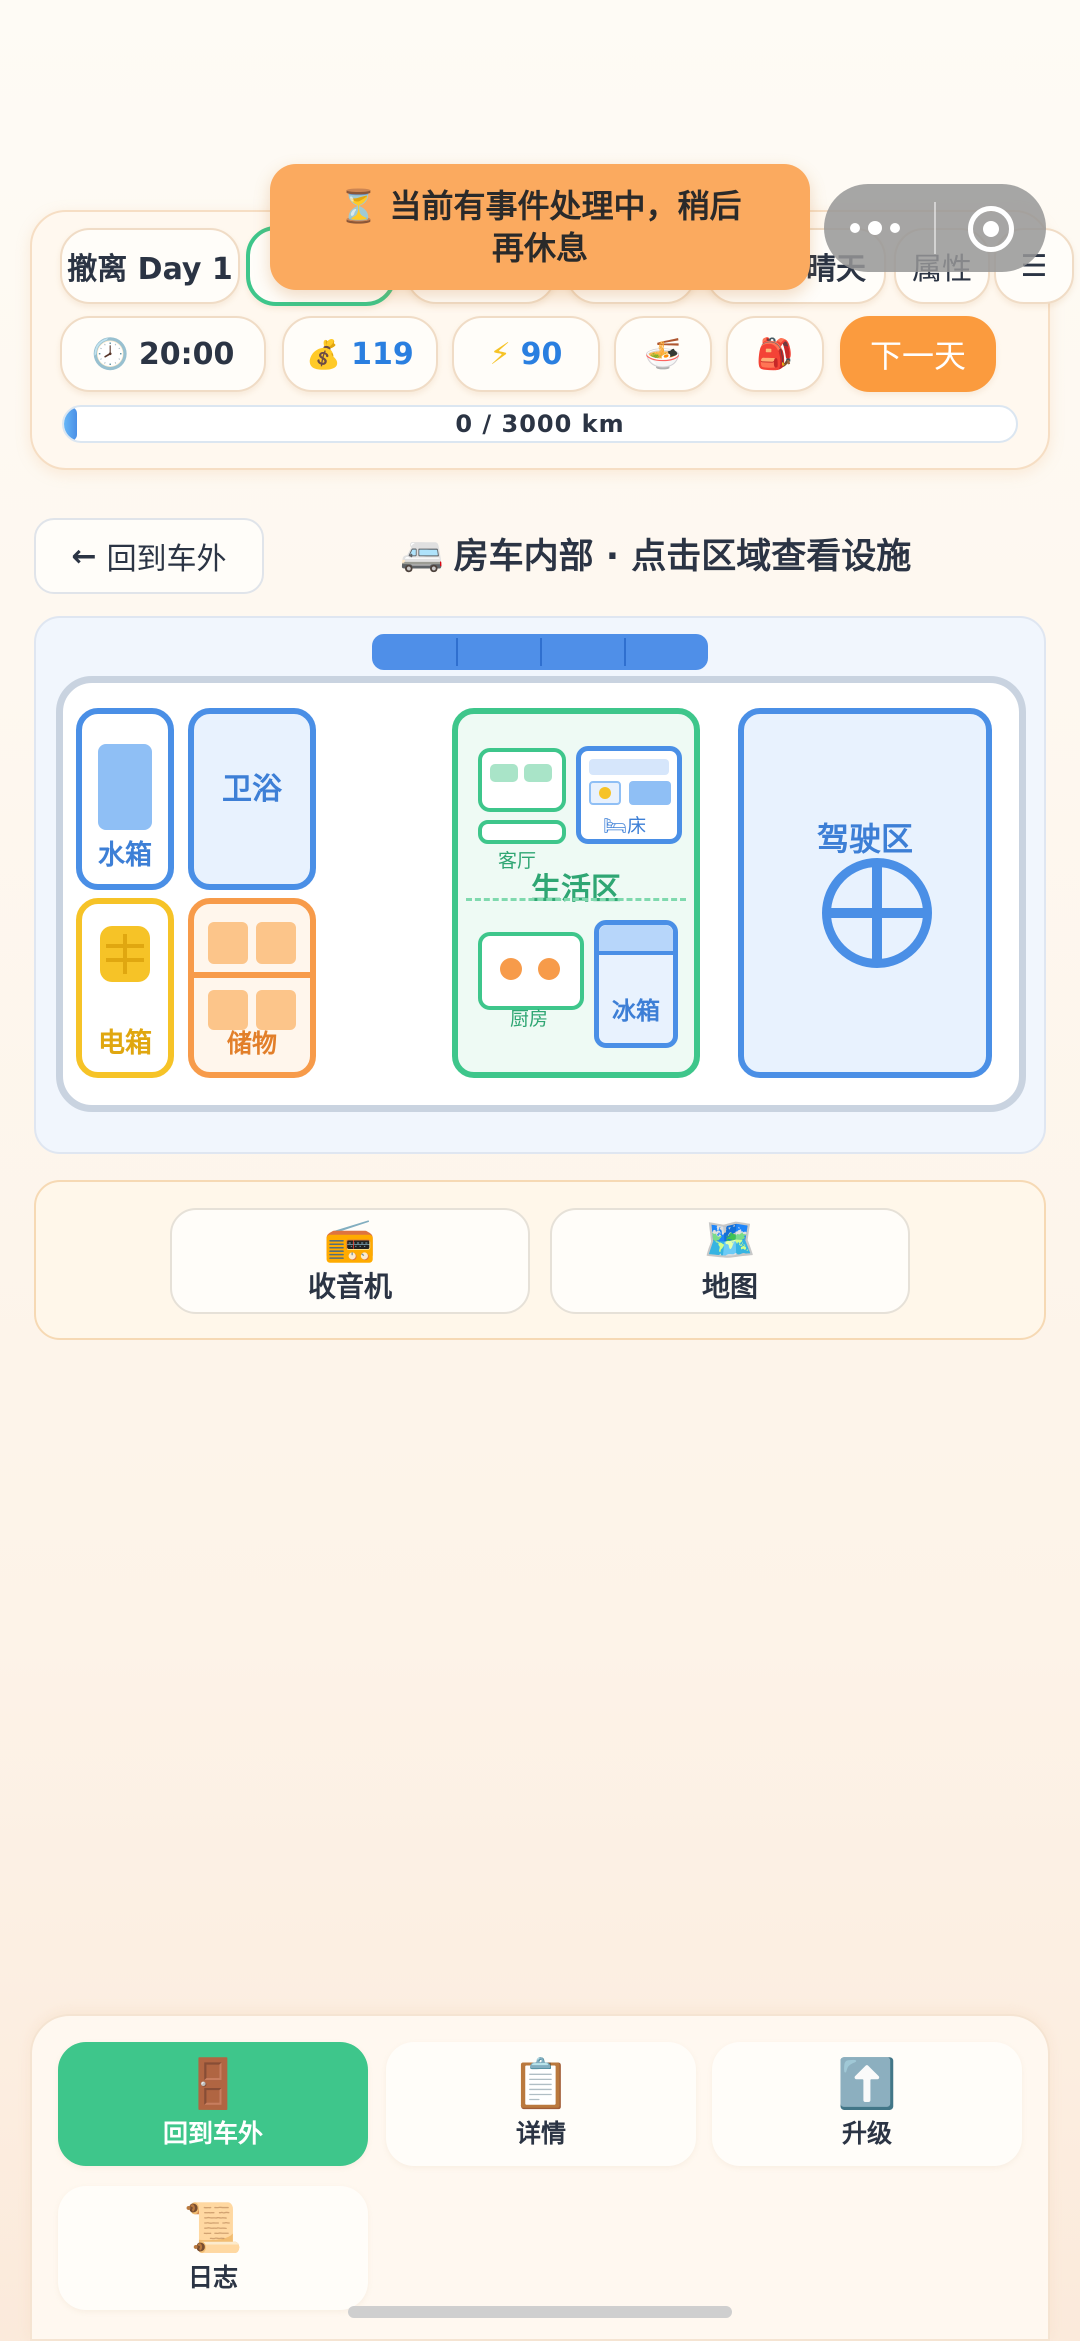  Describe the element at coordinates (682, 557) in the screenshot. I see `page-title-text: 房车内部 · 点击区域查看设施` at that location.